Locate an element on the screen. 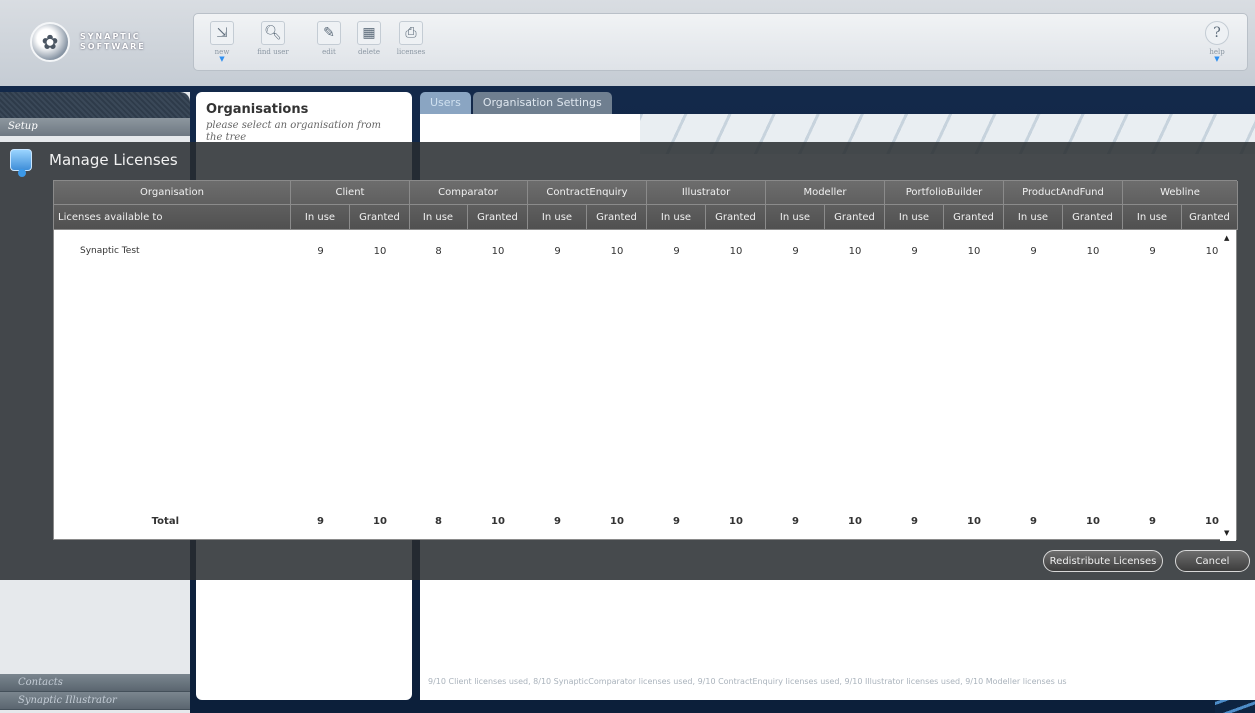 This screenshot has width=1255, height=713. total-label: Total is located at coordinates (165, 521).